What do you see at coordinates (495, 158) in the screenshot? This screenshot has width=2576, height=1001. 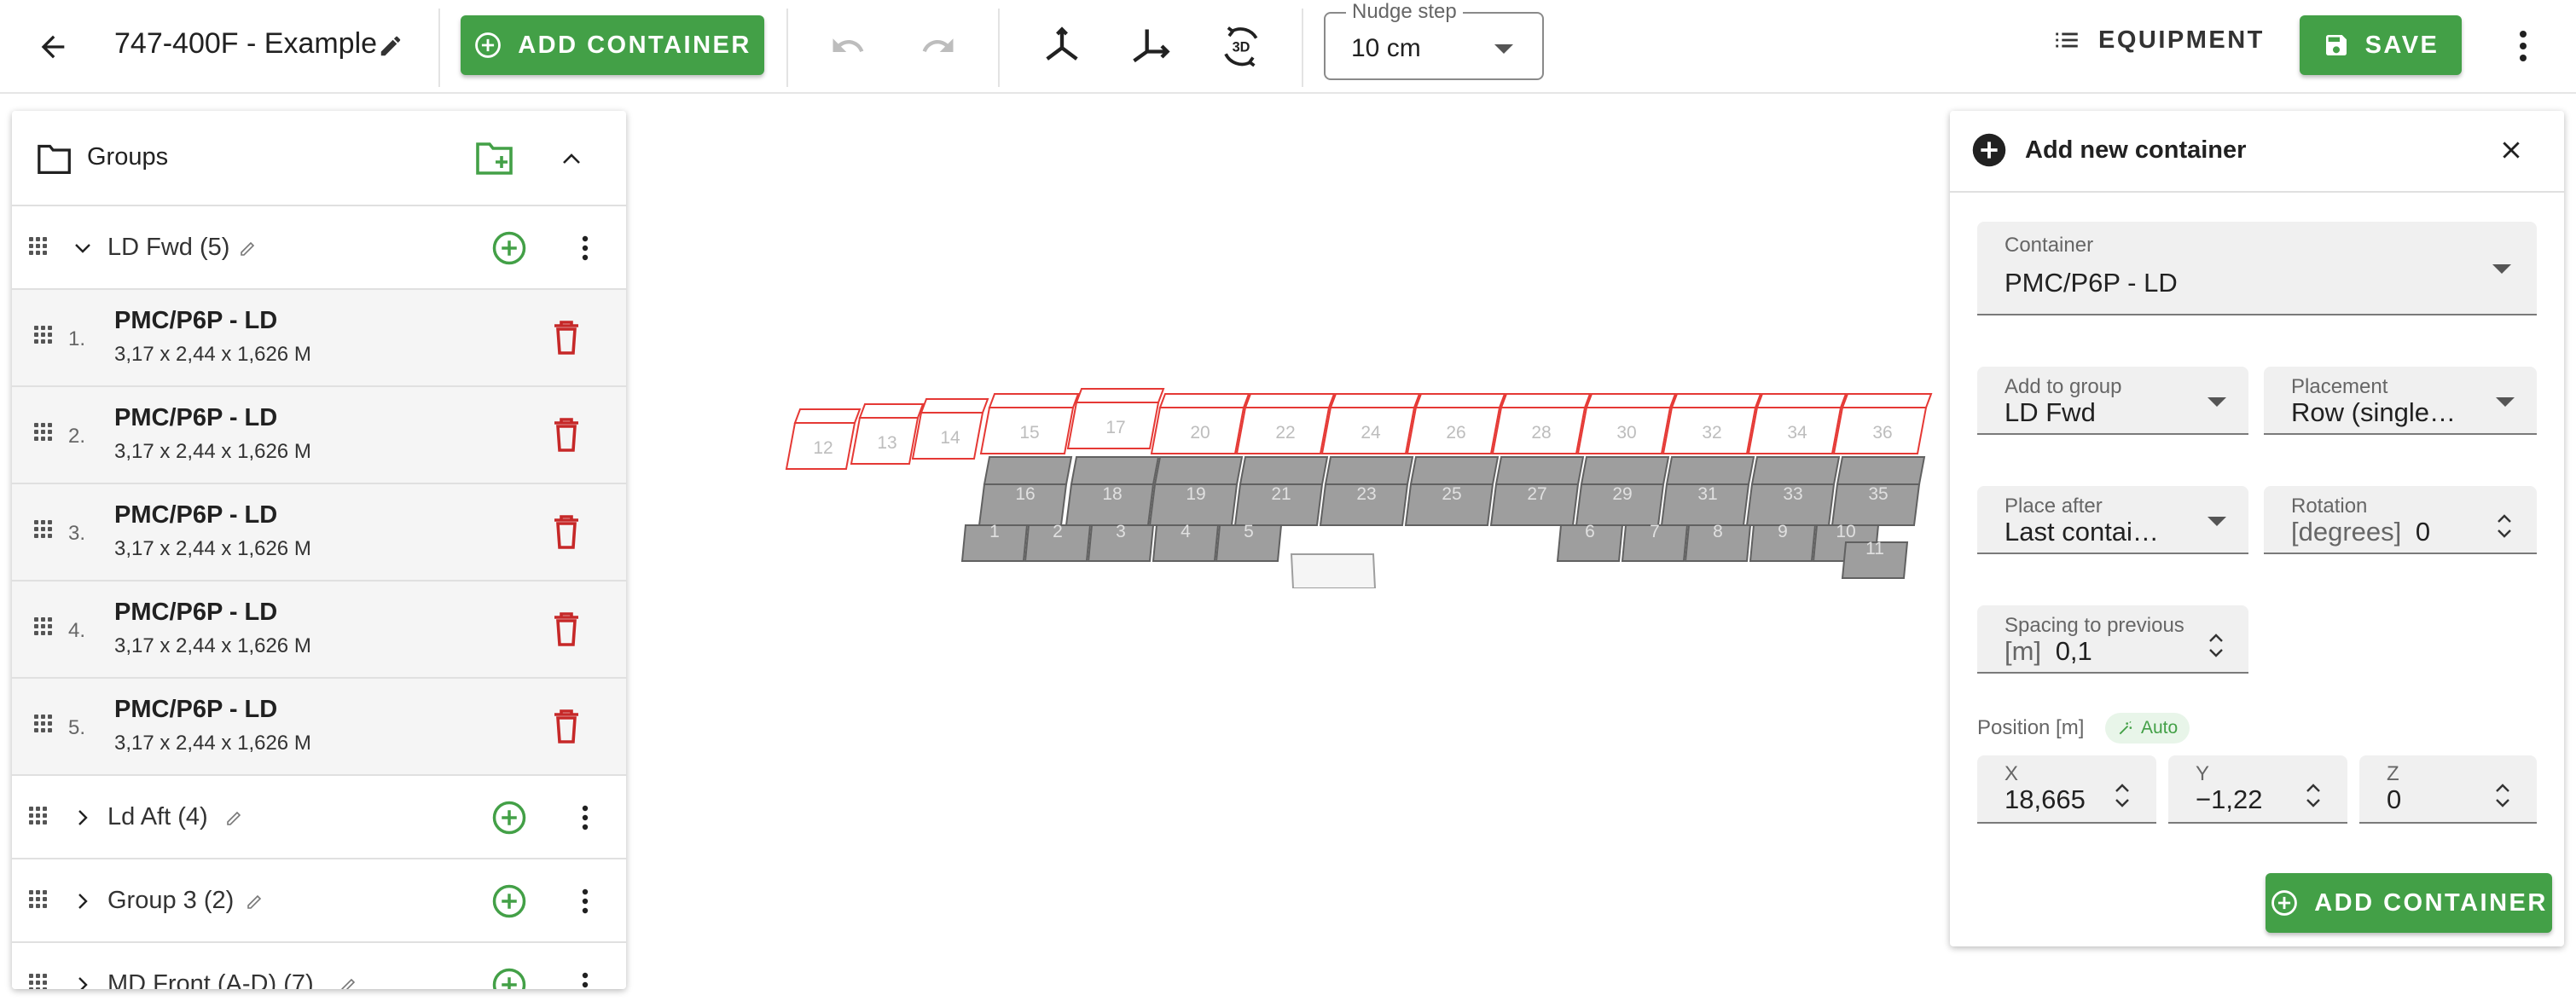 I see `add-folder-icon` at bounding box center [495, 158].